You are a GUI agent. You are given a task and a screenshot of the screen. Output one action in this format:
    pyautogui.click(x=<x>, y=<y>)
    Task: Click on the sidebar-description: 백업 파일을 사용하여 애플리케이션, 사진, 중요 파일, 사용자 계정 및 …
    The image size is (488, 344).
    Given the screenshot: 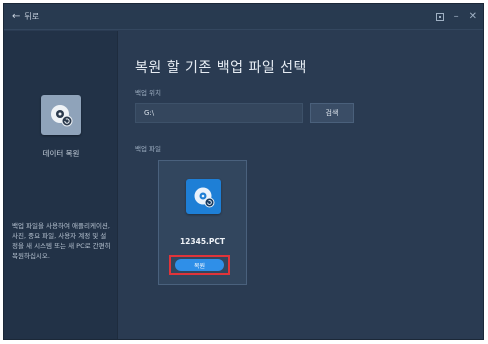 What is the action you would take?
    pyautogui.click(x=61, y=241)
    